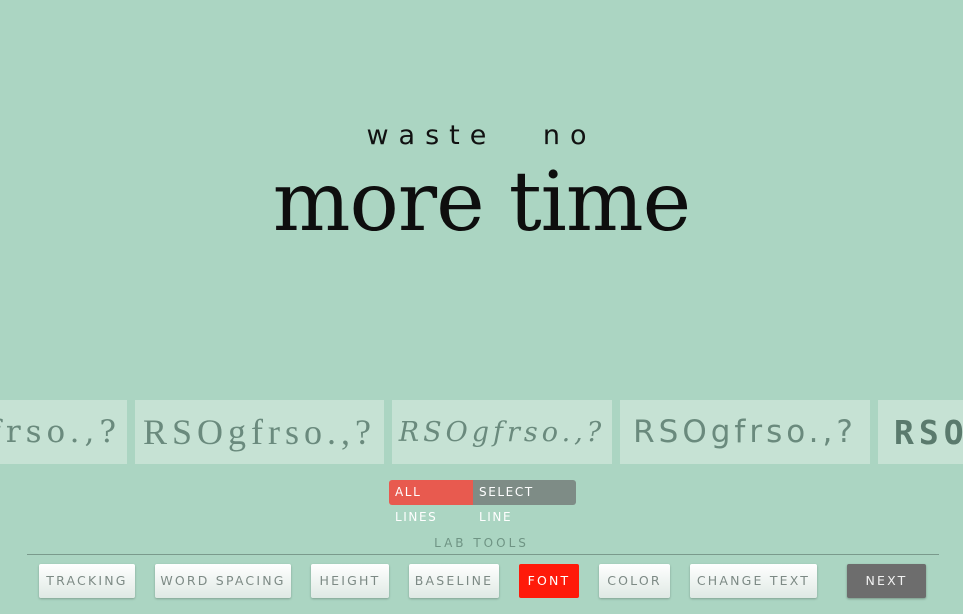  Describe the element at coordinates (87, 581) in the screenshot. I see `tracking-button: TRACKING` at that location.